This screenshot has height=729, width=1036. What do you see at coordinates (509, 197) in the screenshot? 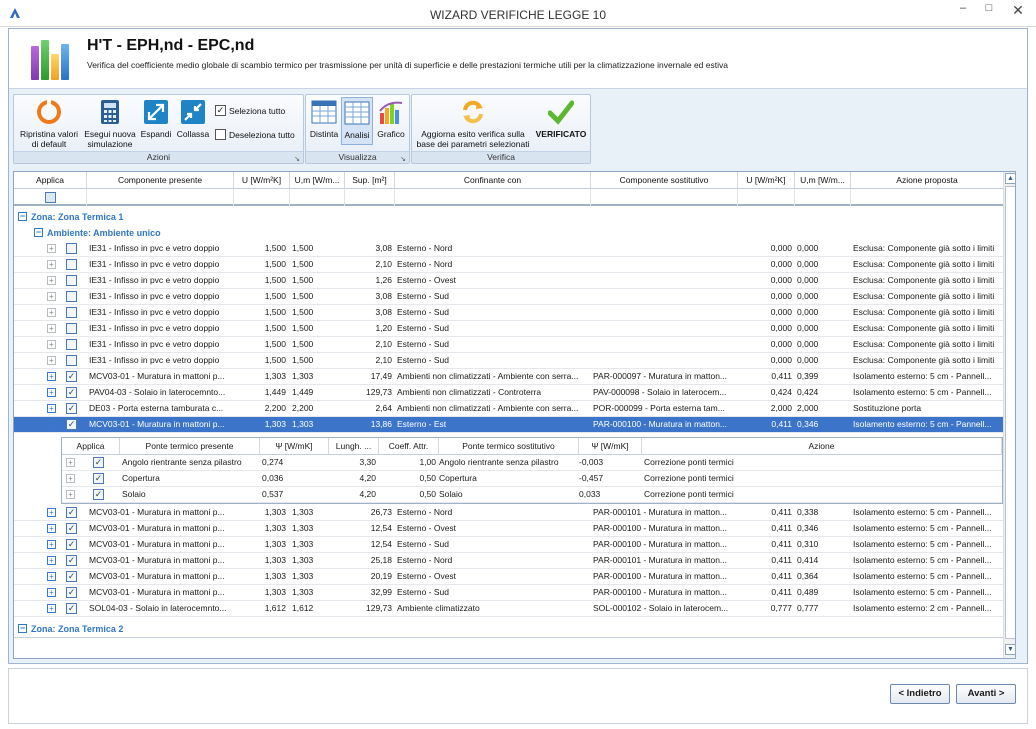
I see `filter-row` at bounding box center [509, 197].